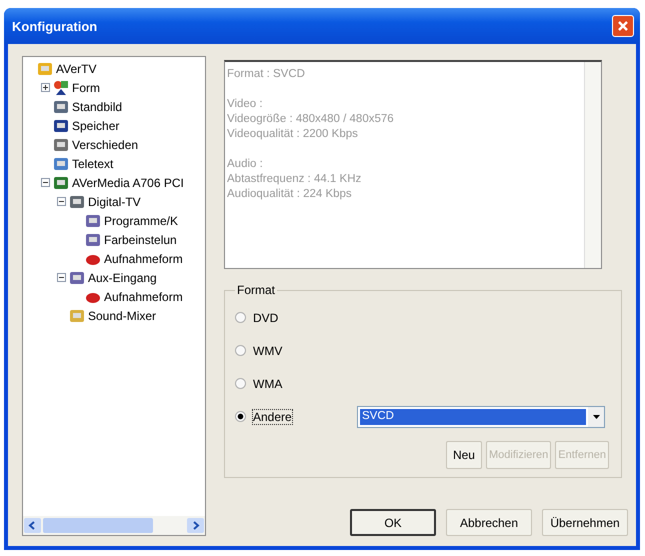 The width and height of the screenshot is (645, 556). I want to click on tree-item: Programme/K, so click(141, 221).